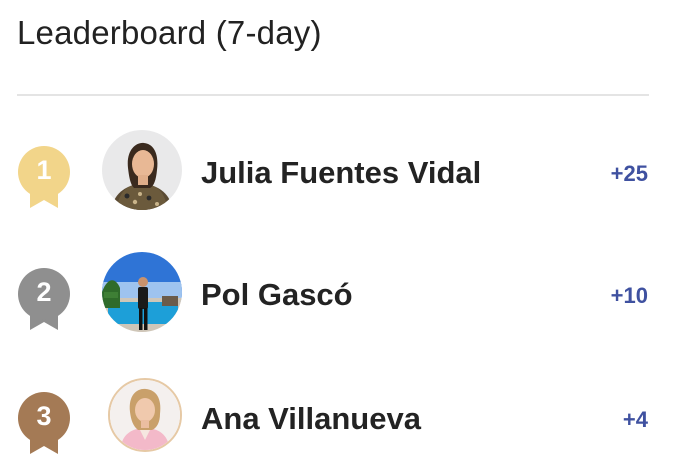  I want to click on gold-medal-icon: 1, so click(44, 177).